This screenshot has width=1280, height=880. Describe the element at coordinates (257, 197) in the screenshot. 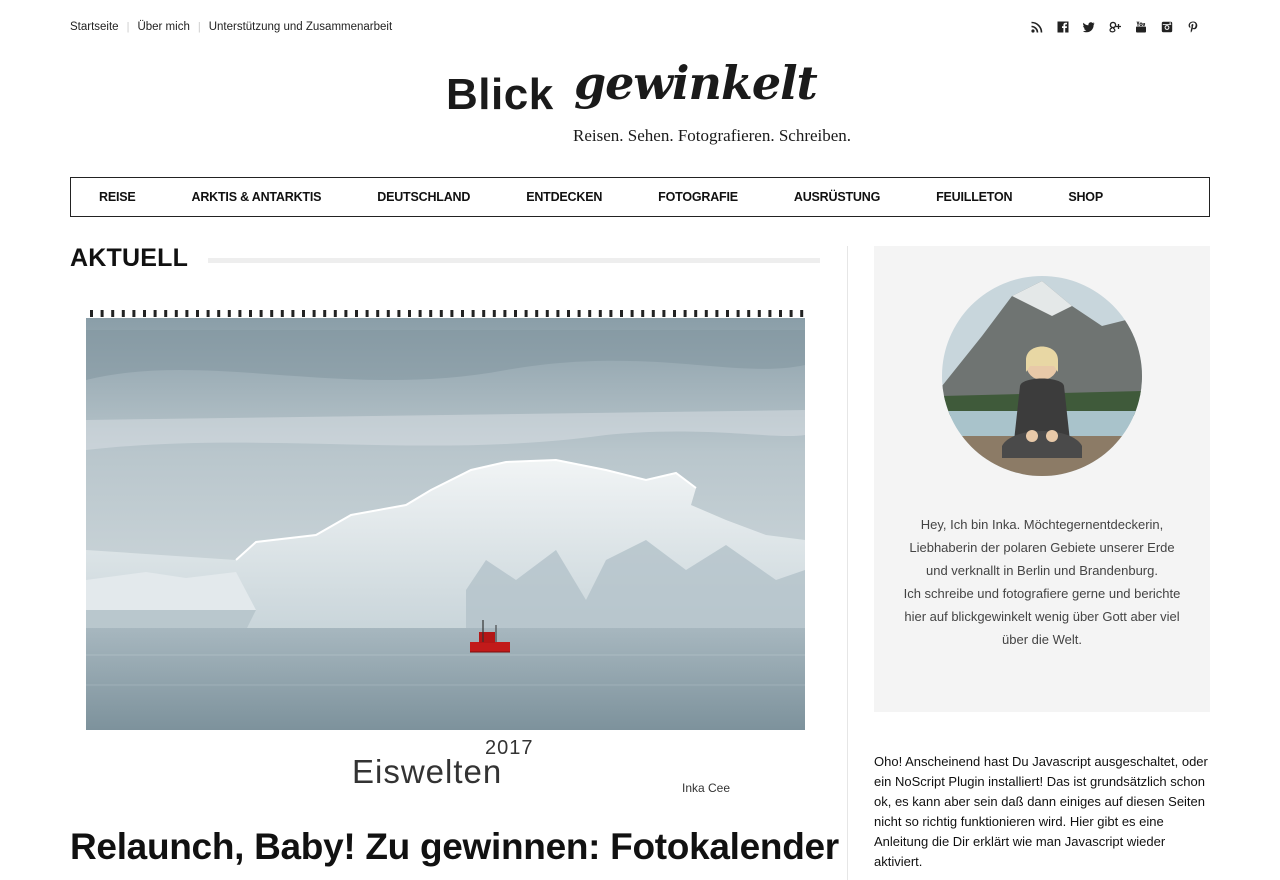

I see `nav-item-arktis-antarktis: ARKTIS & ANTARKTIS` at that location.